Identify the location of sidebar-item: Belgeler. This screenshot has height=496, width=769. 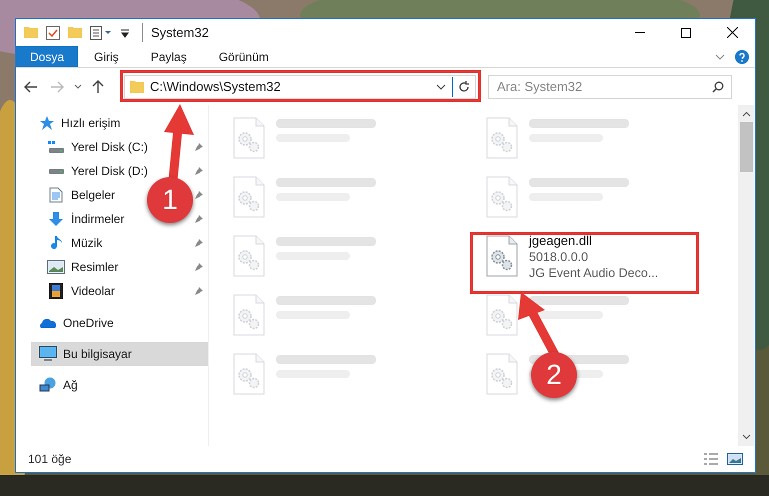
(73, 195).